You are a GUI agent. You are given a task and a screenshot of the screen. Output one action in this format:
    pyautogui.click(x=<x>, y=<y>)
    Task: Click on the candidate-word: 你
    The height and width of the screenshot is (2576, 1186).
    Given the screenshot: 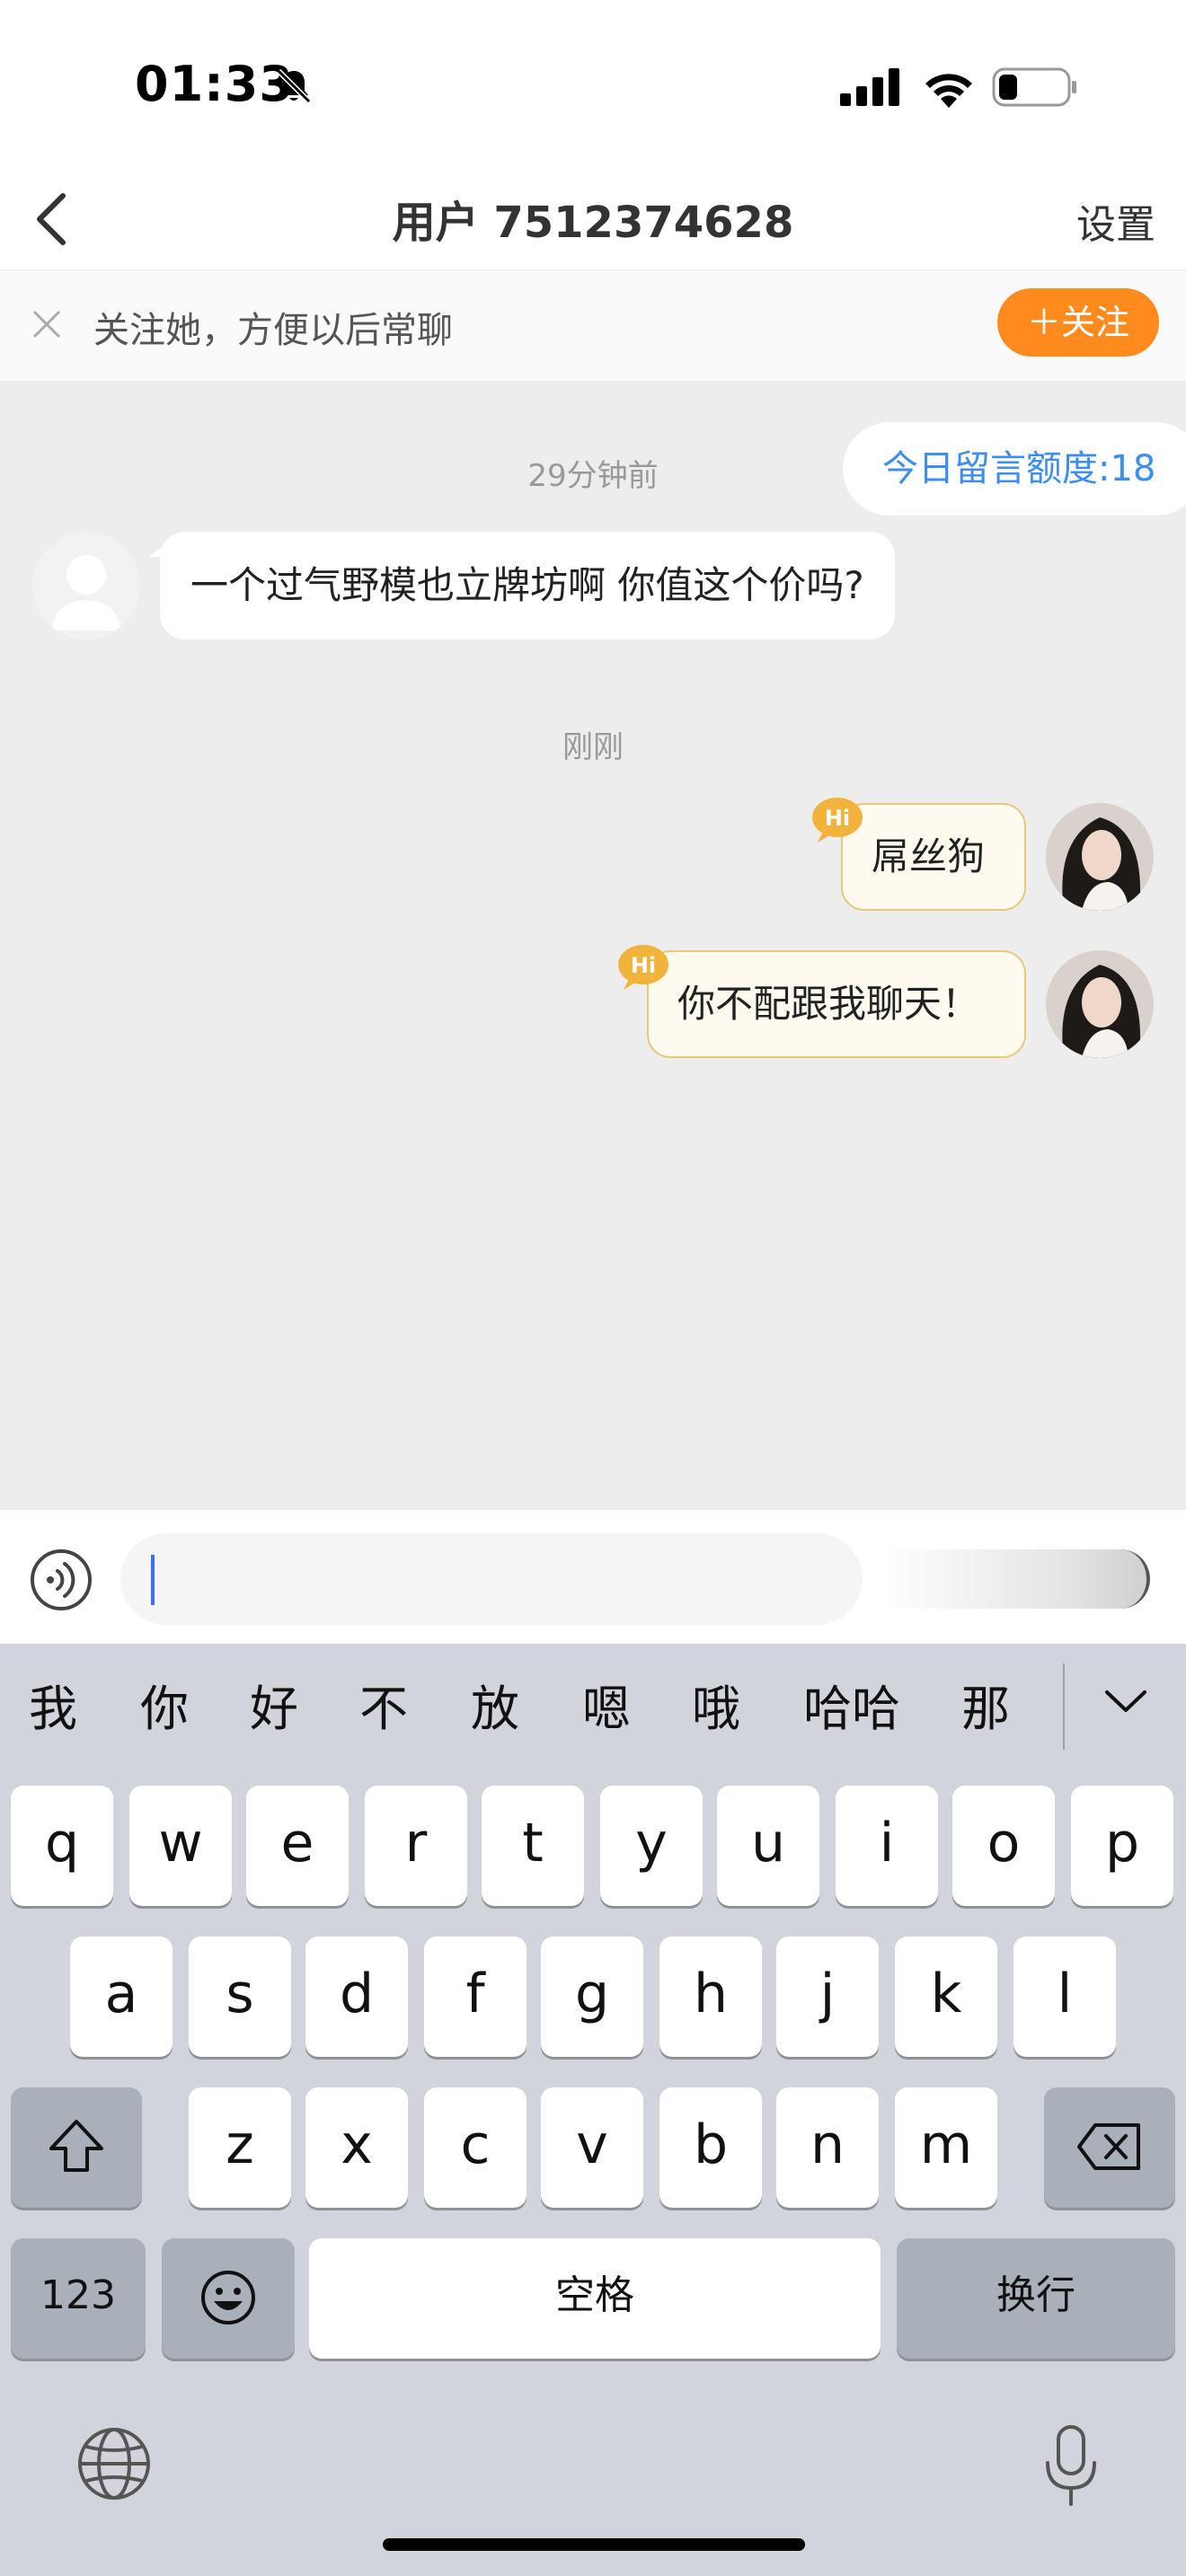 What is the action you would take?
    pyautogui.click(x=164, y=1704)
    